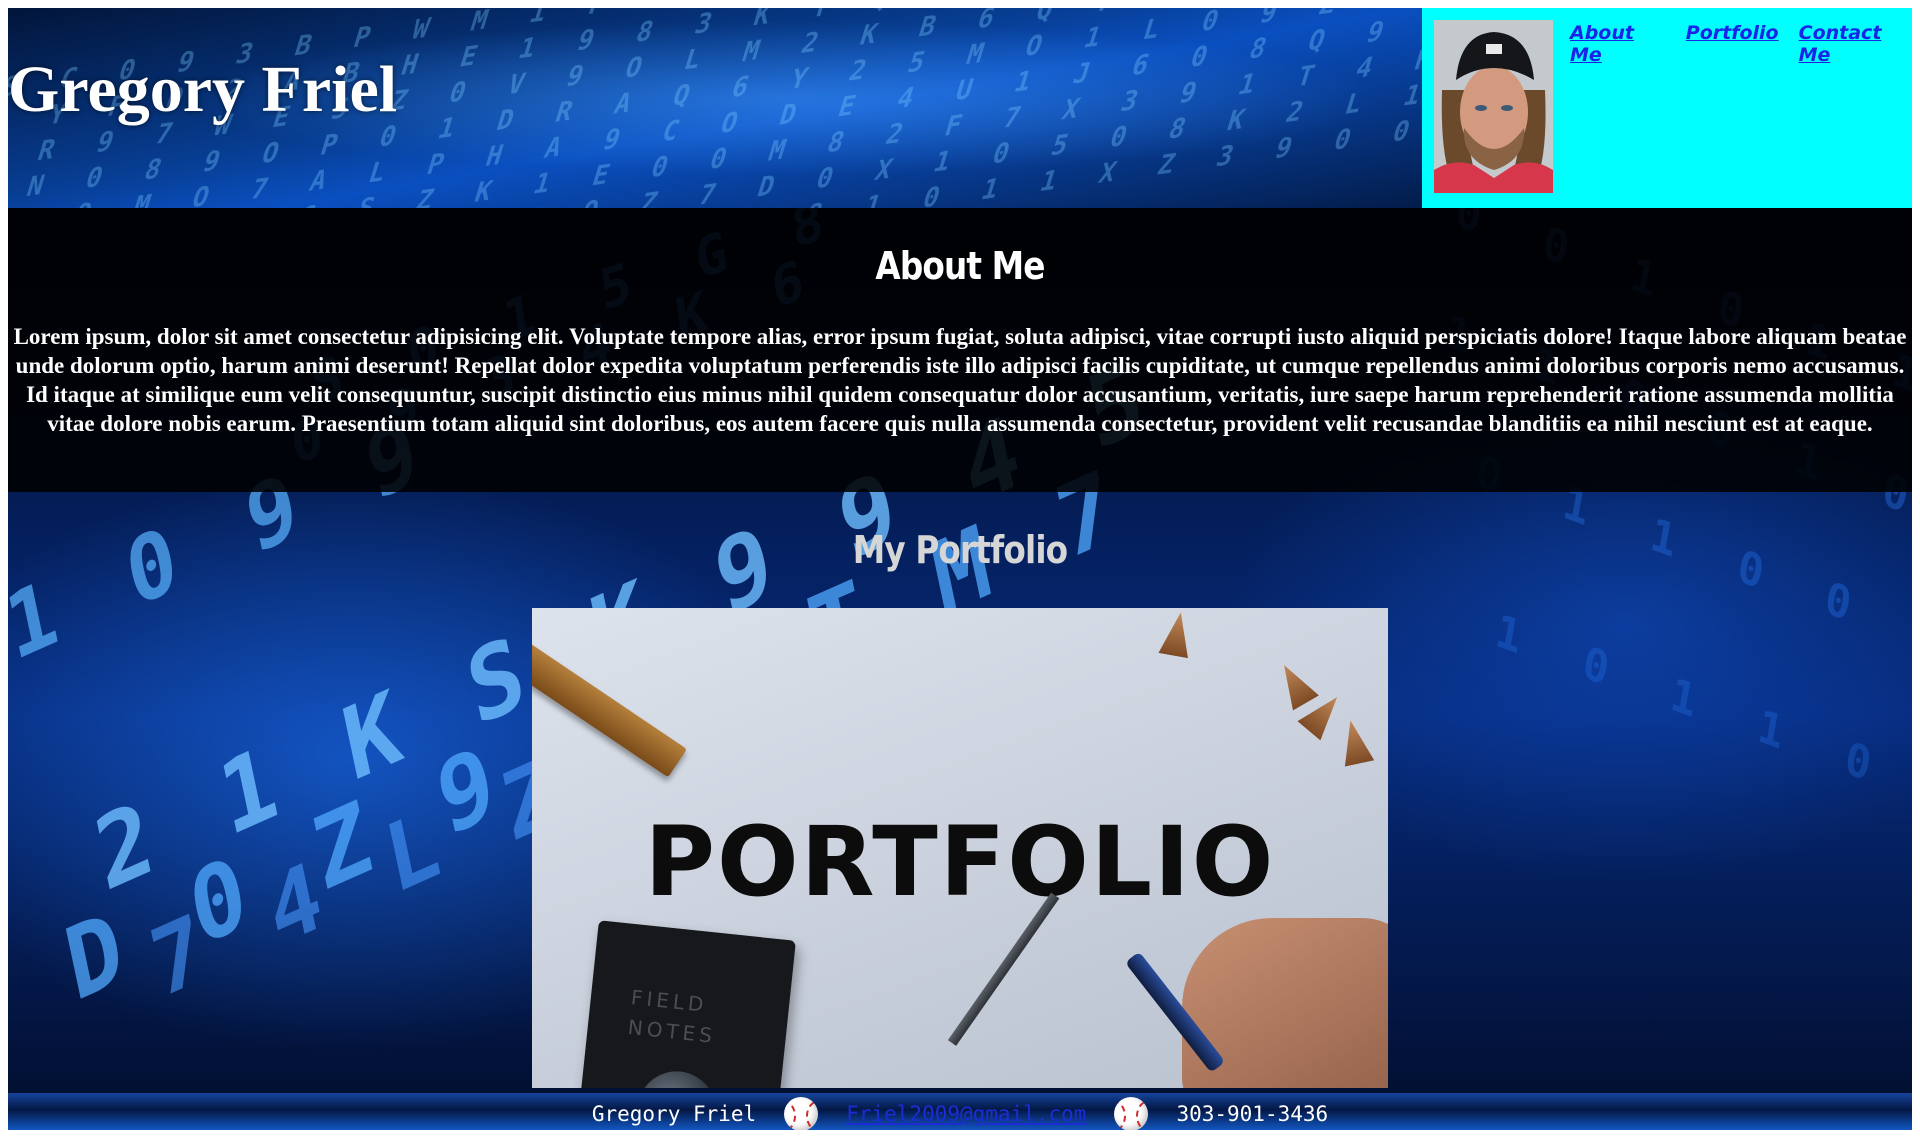 The height and width of the screenshot is (1139, 1920). What do you see at coordinates (966, 1114) in the screenshot?
I see `footer-email-link: Friel2009@gmail.com` at bounding box center [966, 1114].